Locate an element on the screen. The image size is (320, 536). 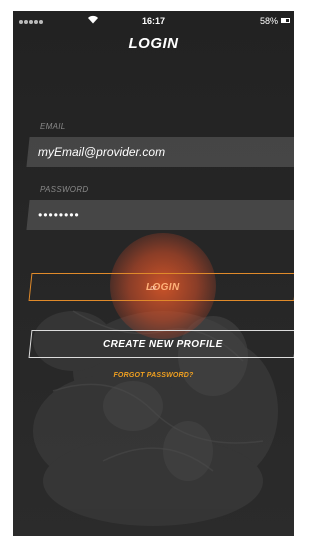
battery-icon is located at coordinates (285, 20).